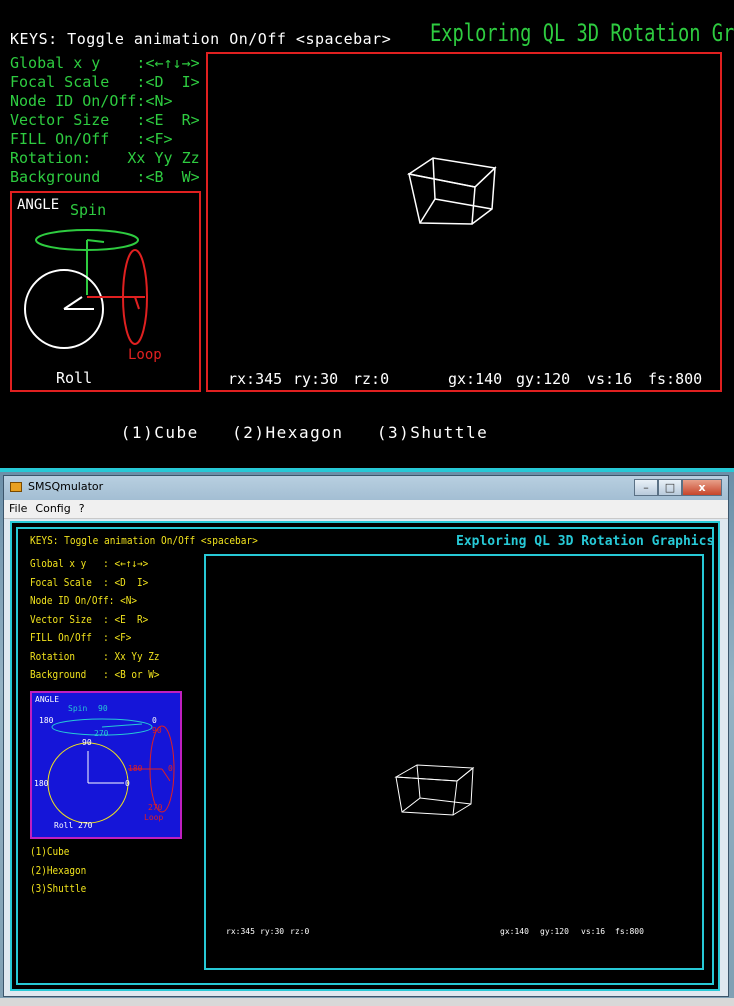 The image size is (734, 1006). What do you see at coordinates (46, 720) in the screenshot?
I see `emu-spin-180: 180` at bounding box center [46, 720].